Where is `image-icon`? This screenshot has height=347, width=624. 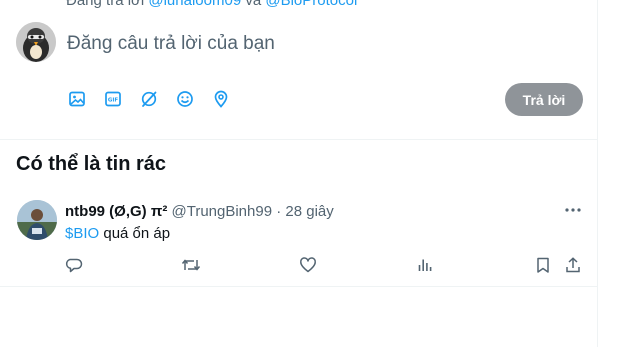 image-icon is located at coordinates (77, 99).